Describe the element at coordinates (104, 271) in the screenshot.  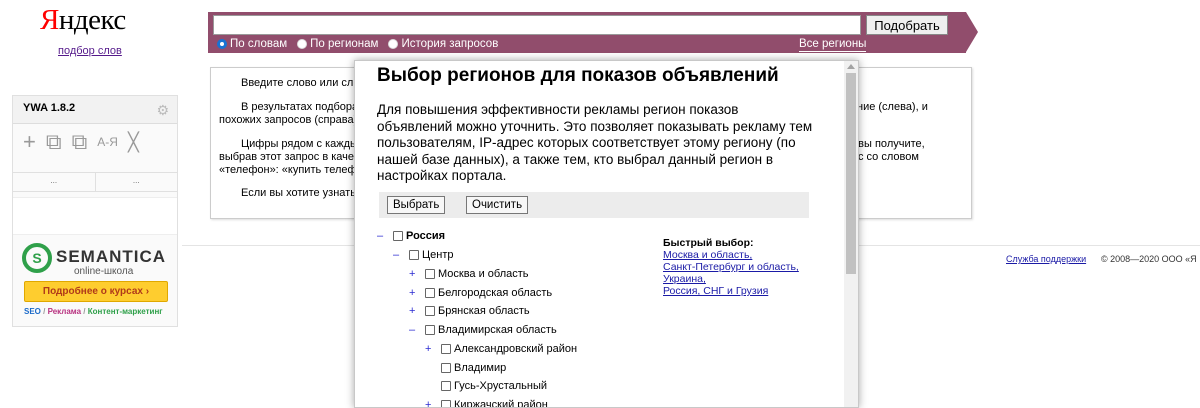
I see `ad-subtitle: online-школа` at that location.